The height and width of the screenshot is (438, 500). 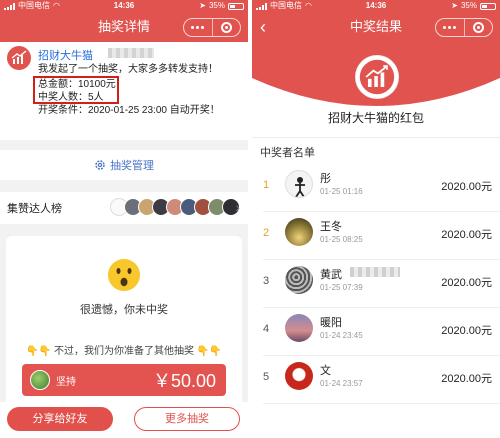 I want to click on recommended-lottery-card: 坚持 ￥50.00, so click(x=124, y=380).